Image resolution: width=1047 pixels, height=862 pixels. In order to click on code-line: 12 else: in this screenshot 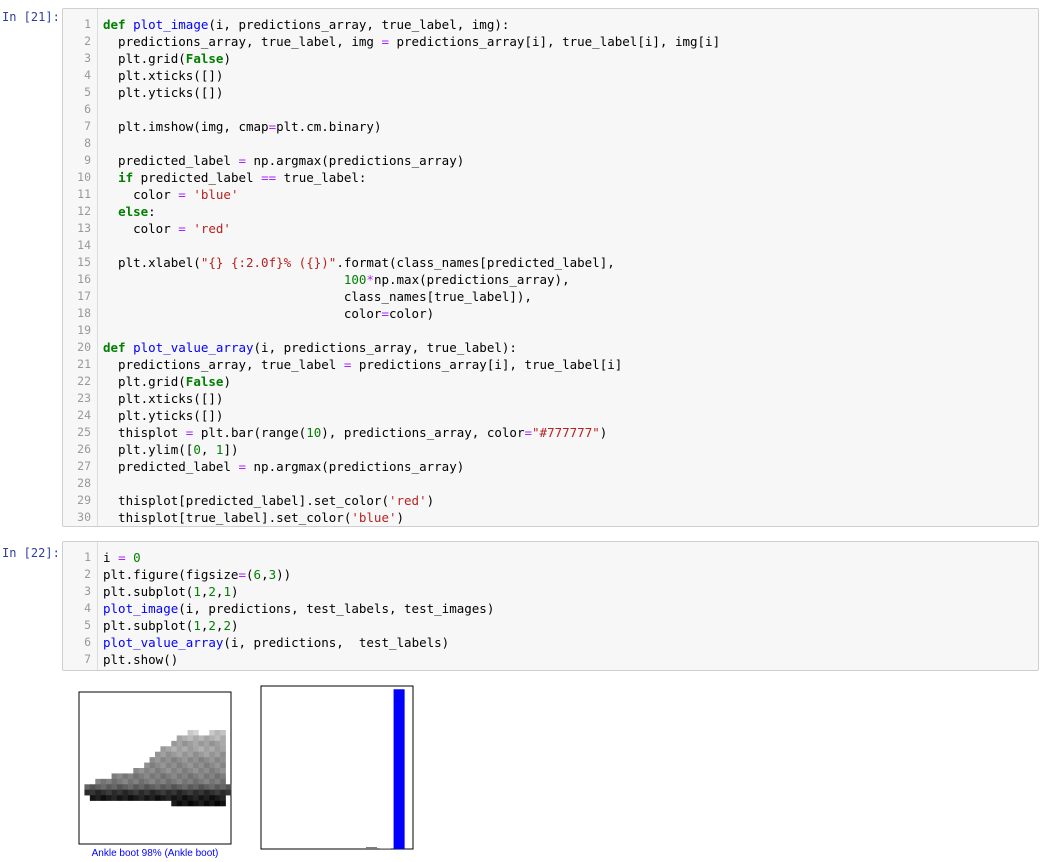, I will do `click(550, 211)`.